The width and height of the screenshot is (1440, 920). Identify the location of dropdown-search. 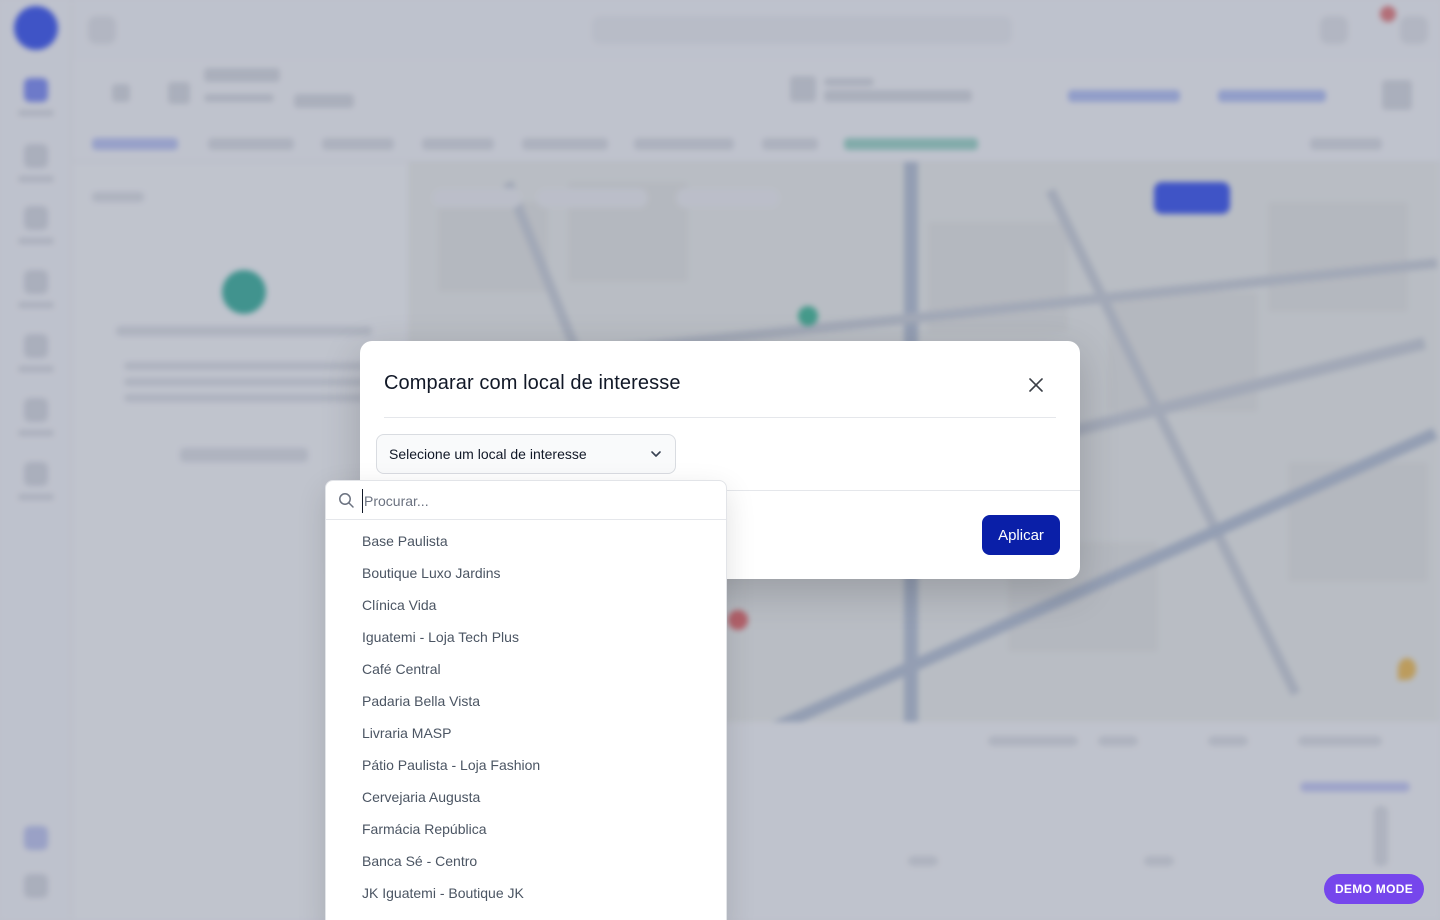
(526, 500).